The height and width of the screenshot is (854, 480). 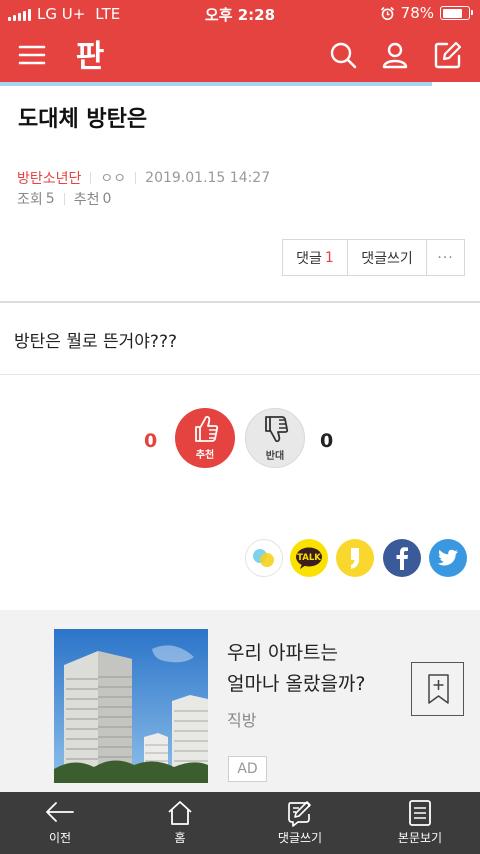 I want to click on content-divider-bottom, so click(x=240, y=374).